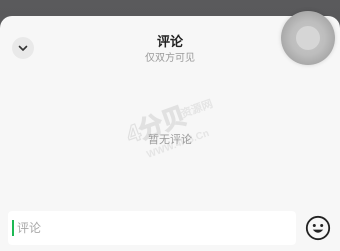 Image resolution: width=340 pixels, height=251 pixels. I want to click on emoji-button, so click(318, 228).